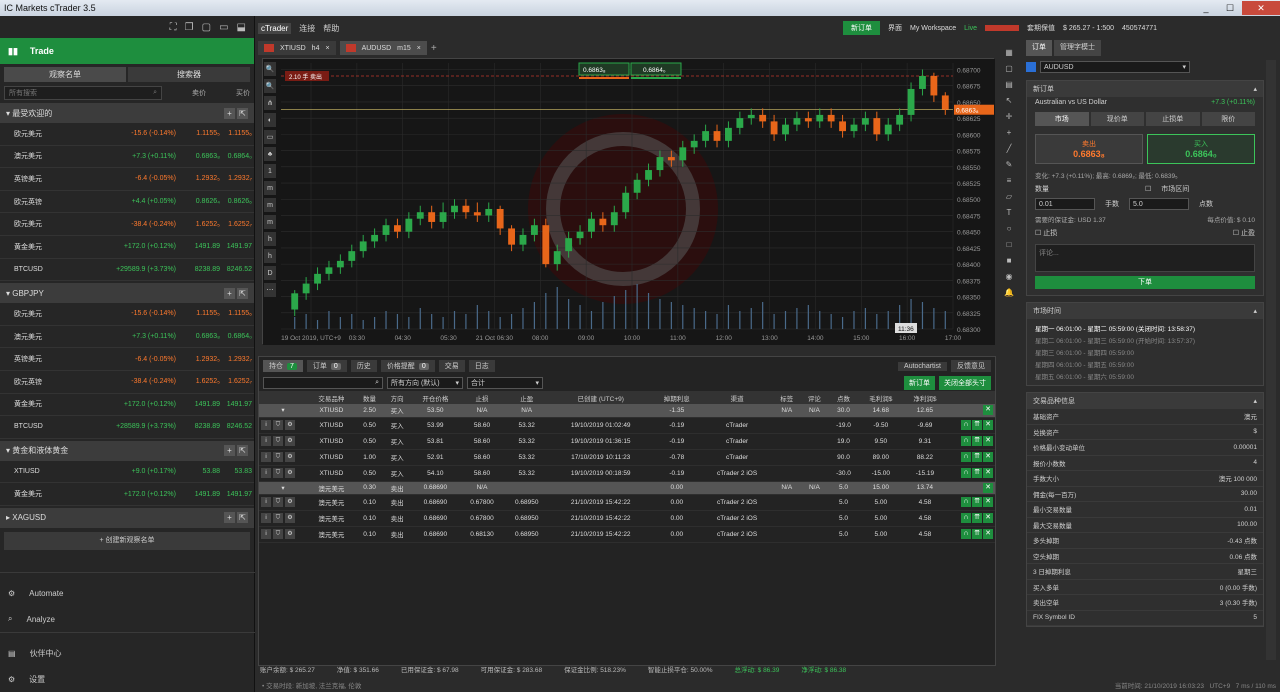 Image resolution: width=1280 pixels, height=692 pixels. What do you see at coordinates (83, 93) in the screenshot?
I see `search-input: 所有搜索 ⌕` at bounding box center [83, 93].